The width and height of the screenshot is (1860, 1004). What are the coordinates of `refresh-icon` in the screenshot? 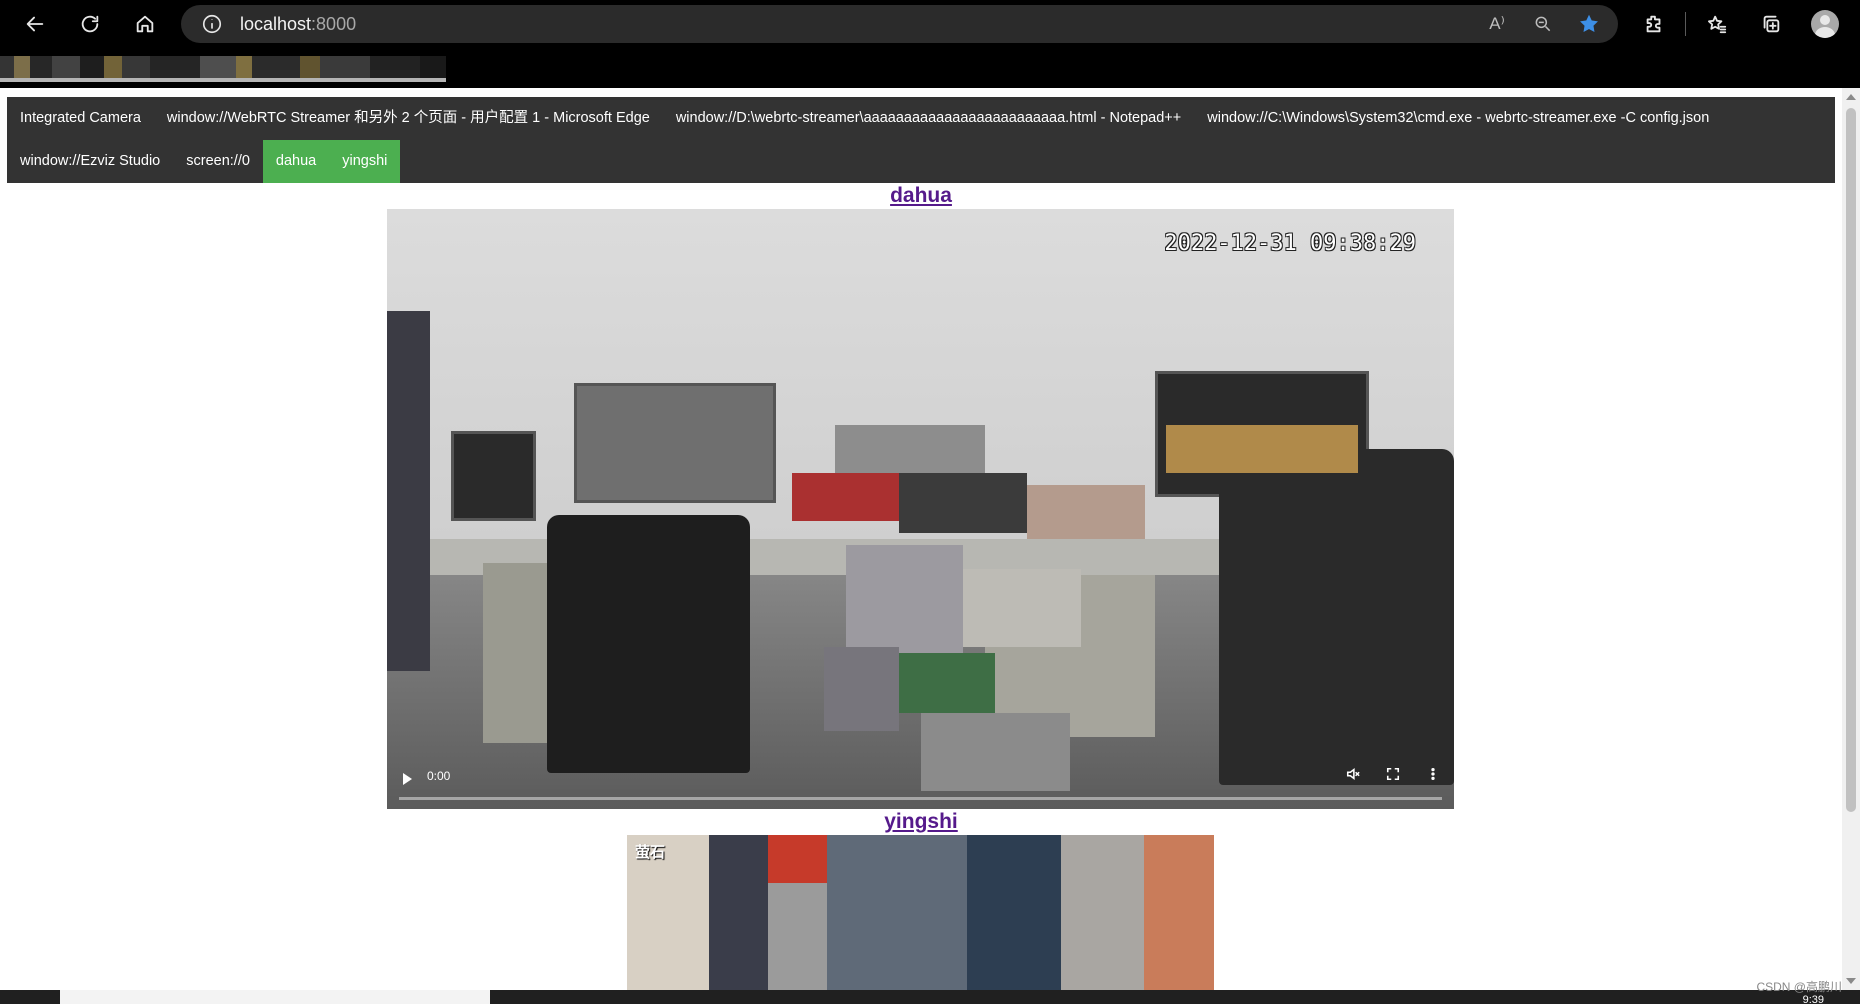 It's located at (90, 24).